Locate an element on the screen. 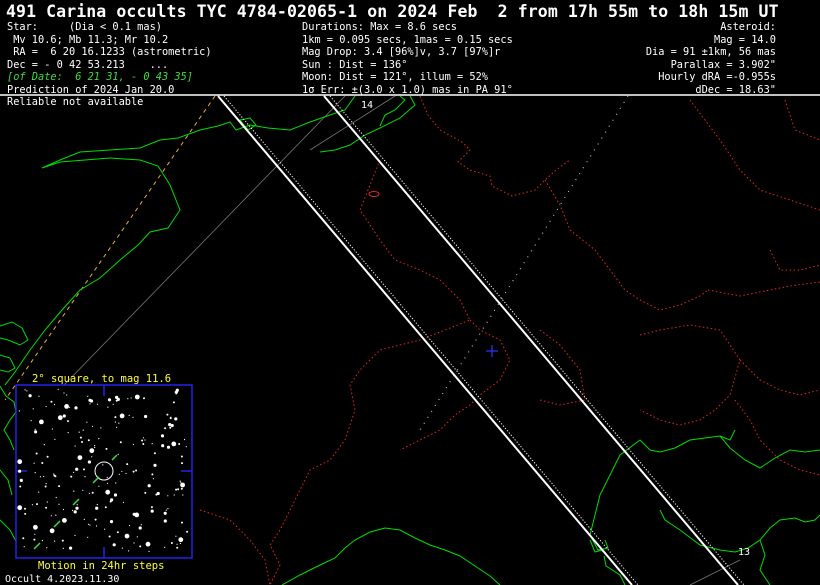 Image resolution: width=820 pixels, height=585 pixels. star-field-inset is located at coordinates (104, 471).